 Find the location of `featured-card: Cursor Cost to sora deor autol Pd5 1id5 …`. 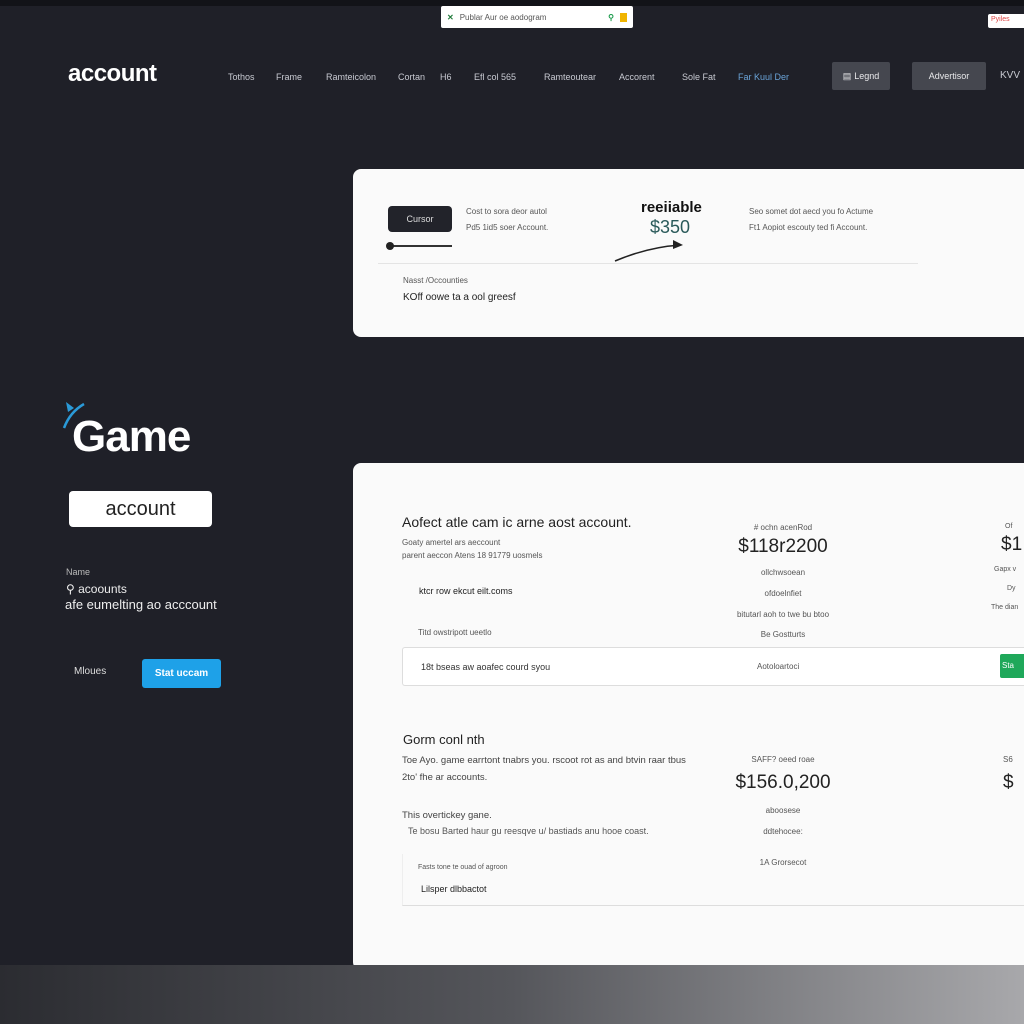

featured-card: Cursor Cost to sora deor autol Pd5 1id5 … is located at coordinates (688, 253).